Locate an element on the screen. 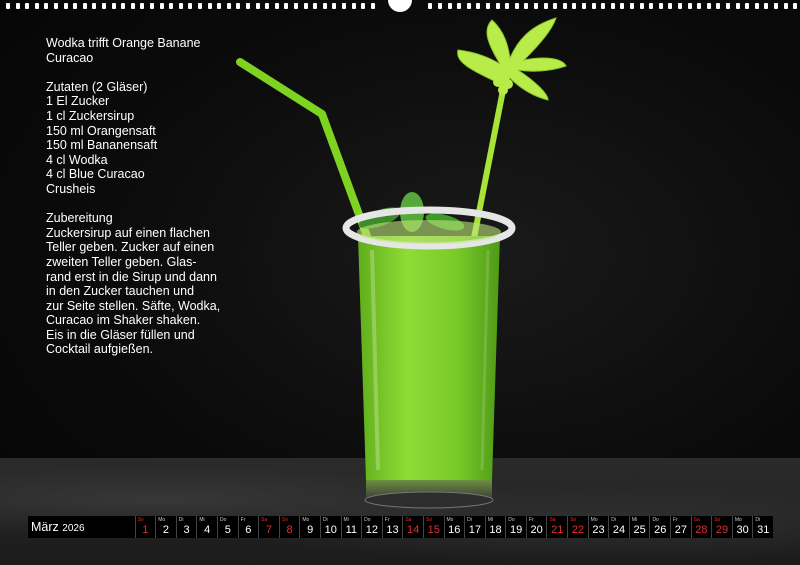 The image size is (800, 565). calendar-day: Di 17 is located at coordinates (474, 527).